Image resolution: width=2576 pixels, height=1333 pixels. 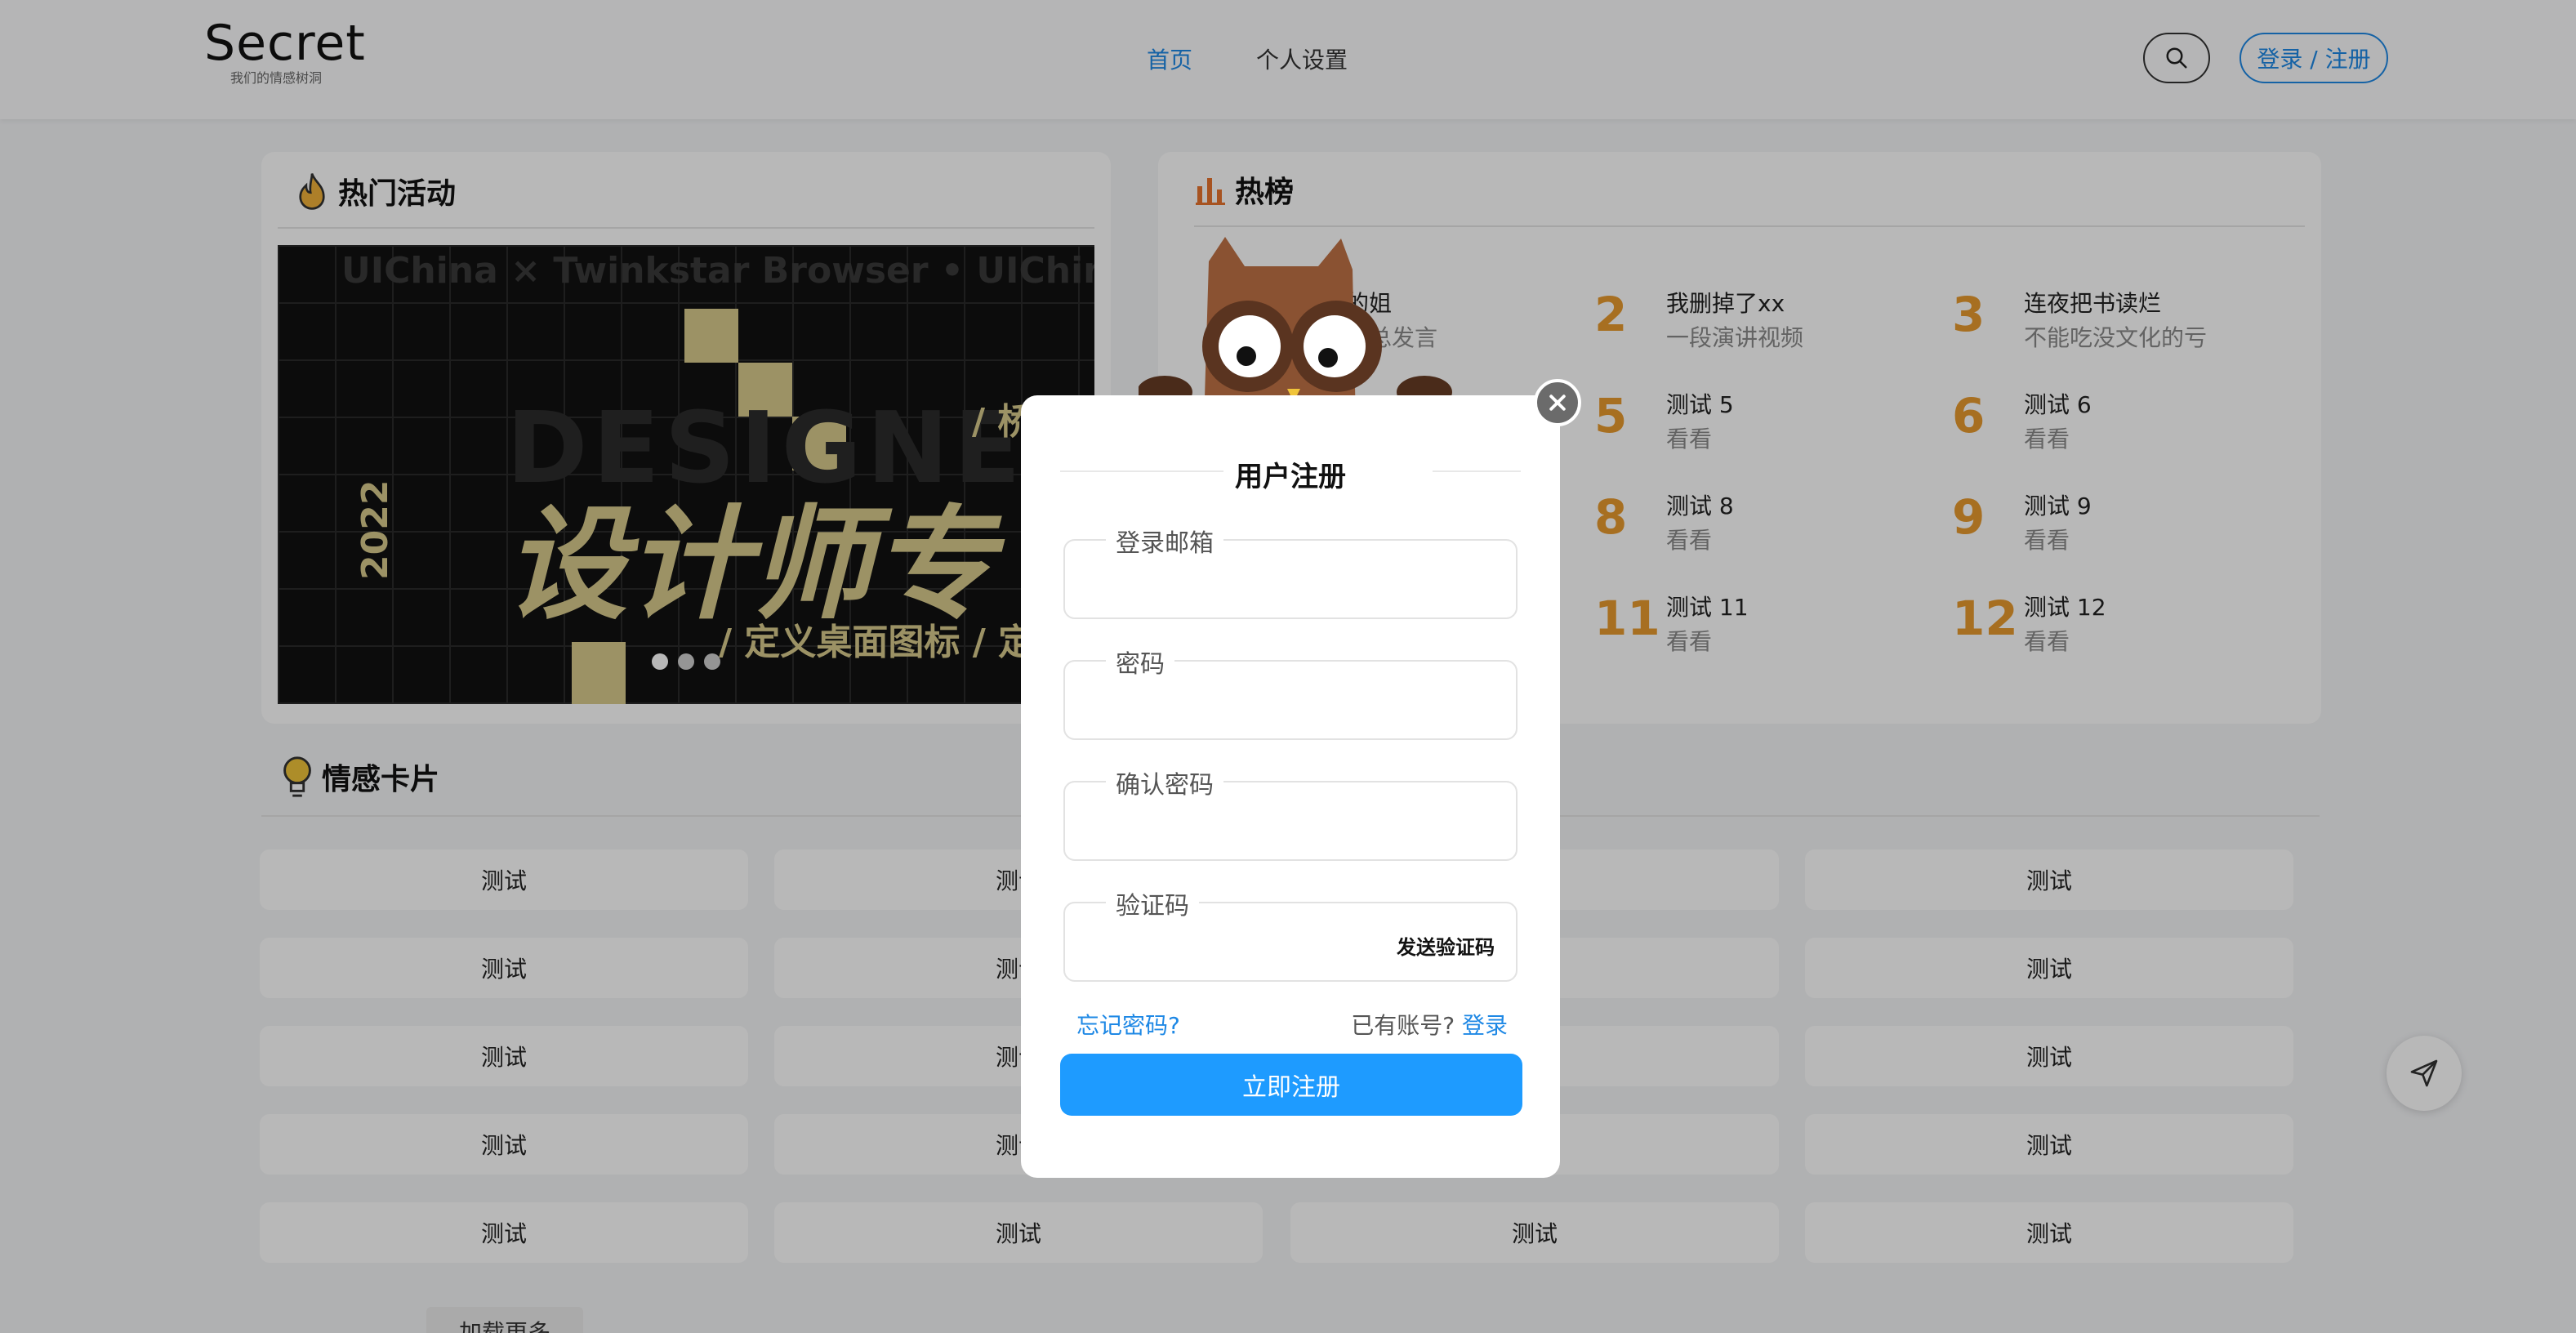 I want to click on forgot-password-link: 忘记密码?, so click(x=1128, y=1024).